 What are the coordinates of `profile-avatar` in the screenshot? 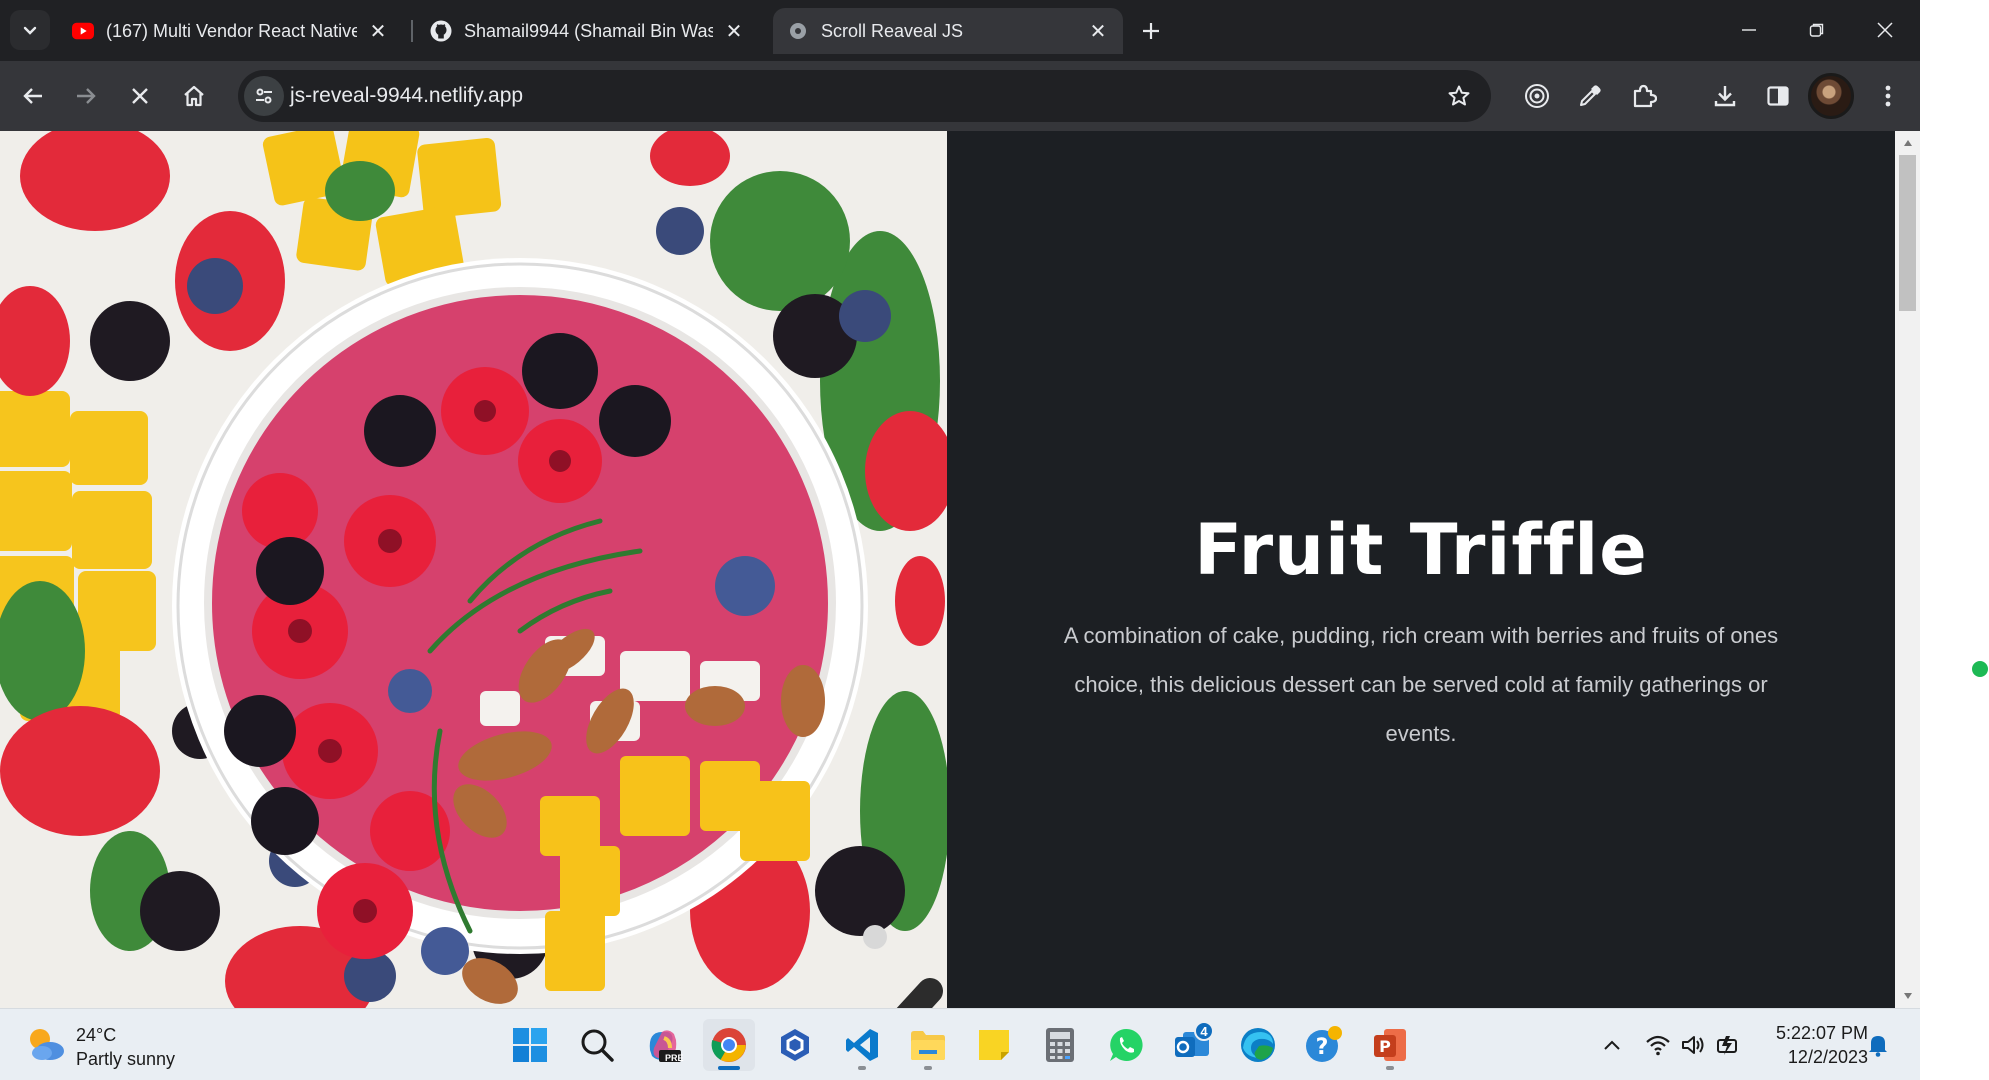 It's located at (1831, 96).